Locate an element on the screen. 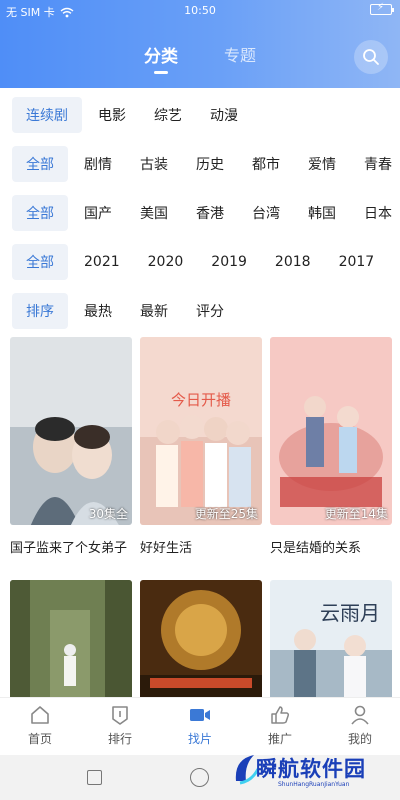  status-right: ⚡ is located at coordinates (382, 8).